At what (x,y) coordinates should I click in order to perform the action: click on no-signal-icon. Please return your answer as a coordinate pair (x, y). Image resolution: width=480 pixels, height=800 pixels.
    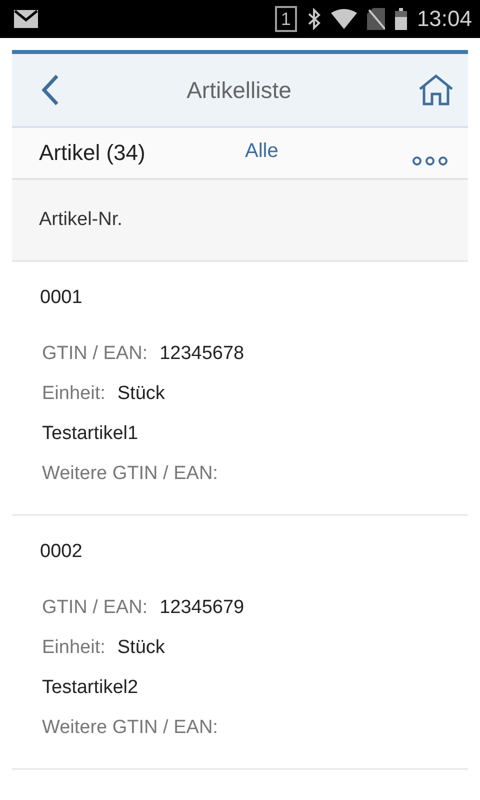
    Looking at the image, I should click on (375, 19).